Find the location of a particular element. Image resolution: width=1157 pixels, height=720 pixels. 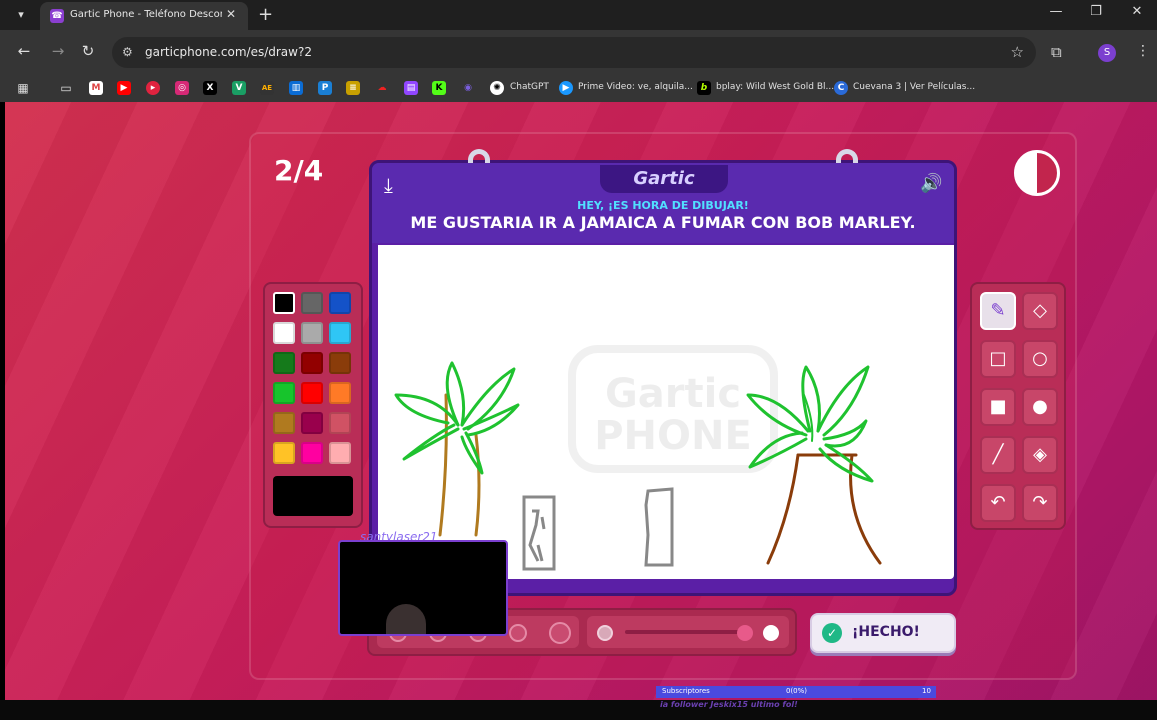

tab-title: Gartic Phone - Teléfono Descompuest is located at coordinates (146, 14).